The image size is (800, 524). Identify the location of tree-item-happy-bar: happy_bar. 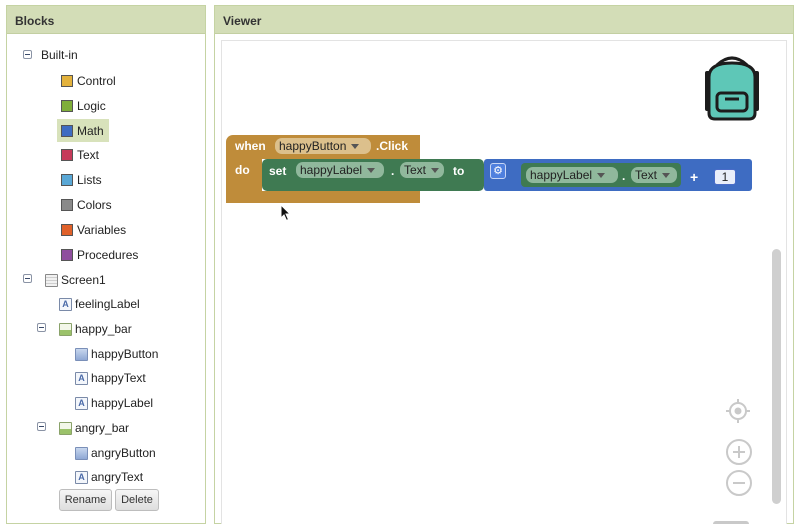
(95, 329).